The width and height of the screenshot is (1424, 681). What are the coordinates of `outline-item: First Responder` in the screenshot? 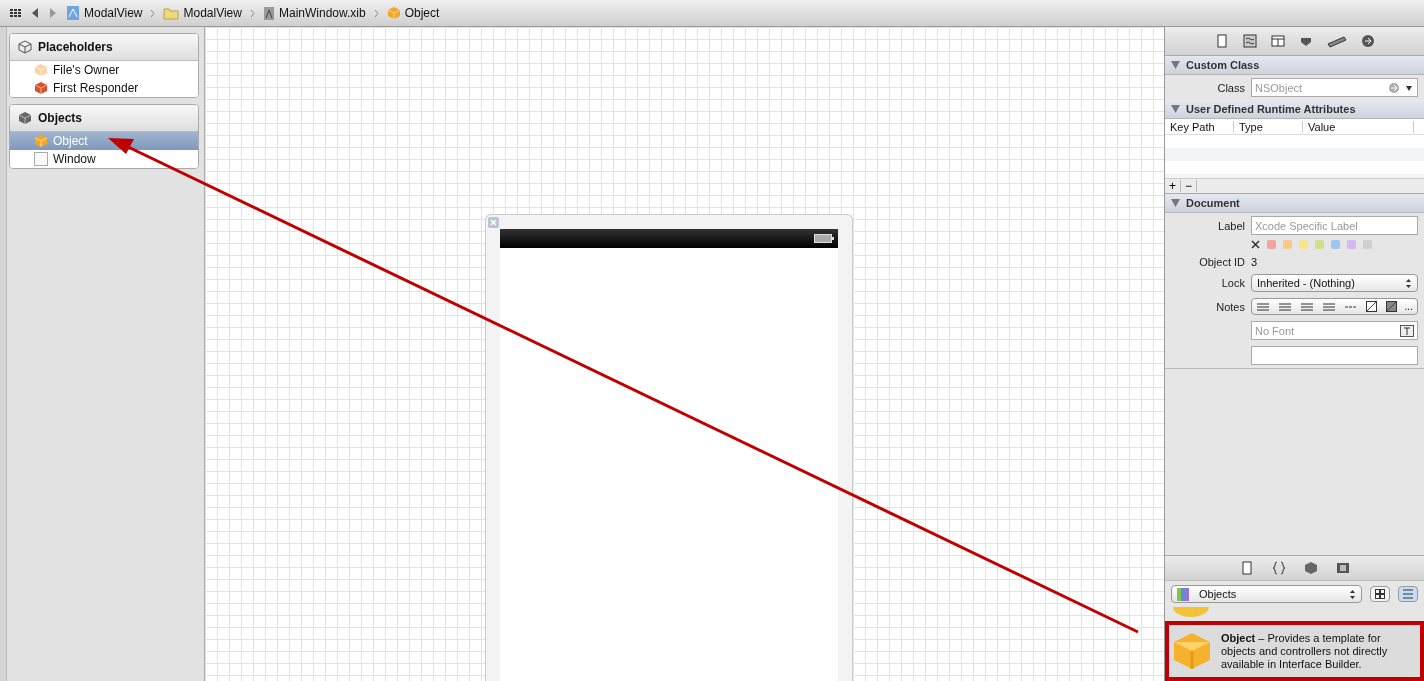 It's located at (104, 88).